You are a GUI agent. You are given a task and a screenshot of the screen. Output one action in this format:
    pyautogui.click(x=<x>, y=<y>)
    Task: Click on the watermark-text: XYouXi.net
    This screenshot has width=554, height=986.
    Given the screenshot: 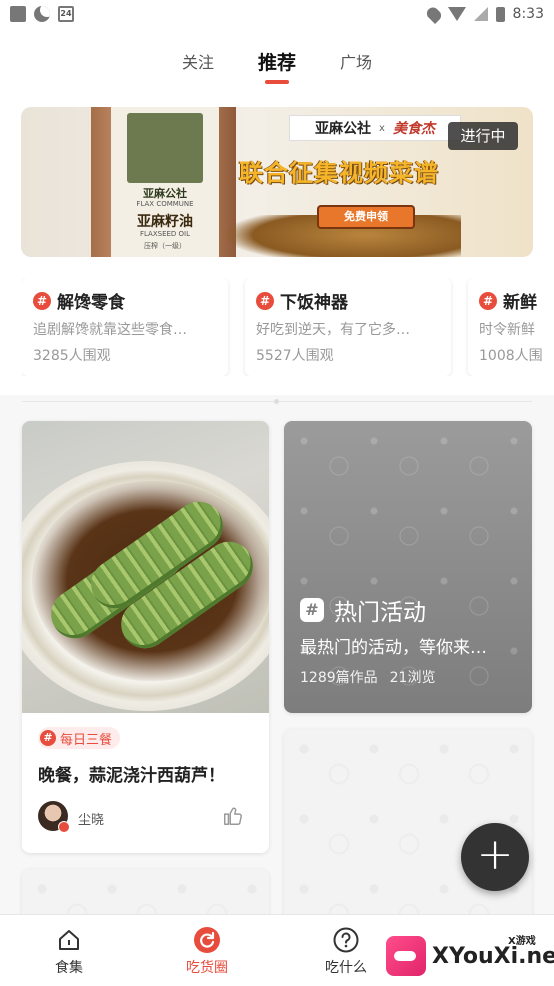 What is the action you would take?
    pyautogui.click(x=493, y=956)
    